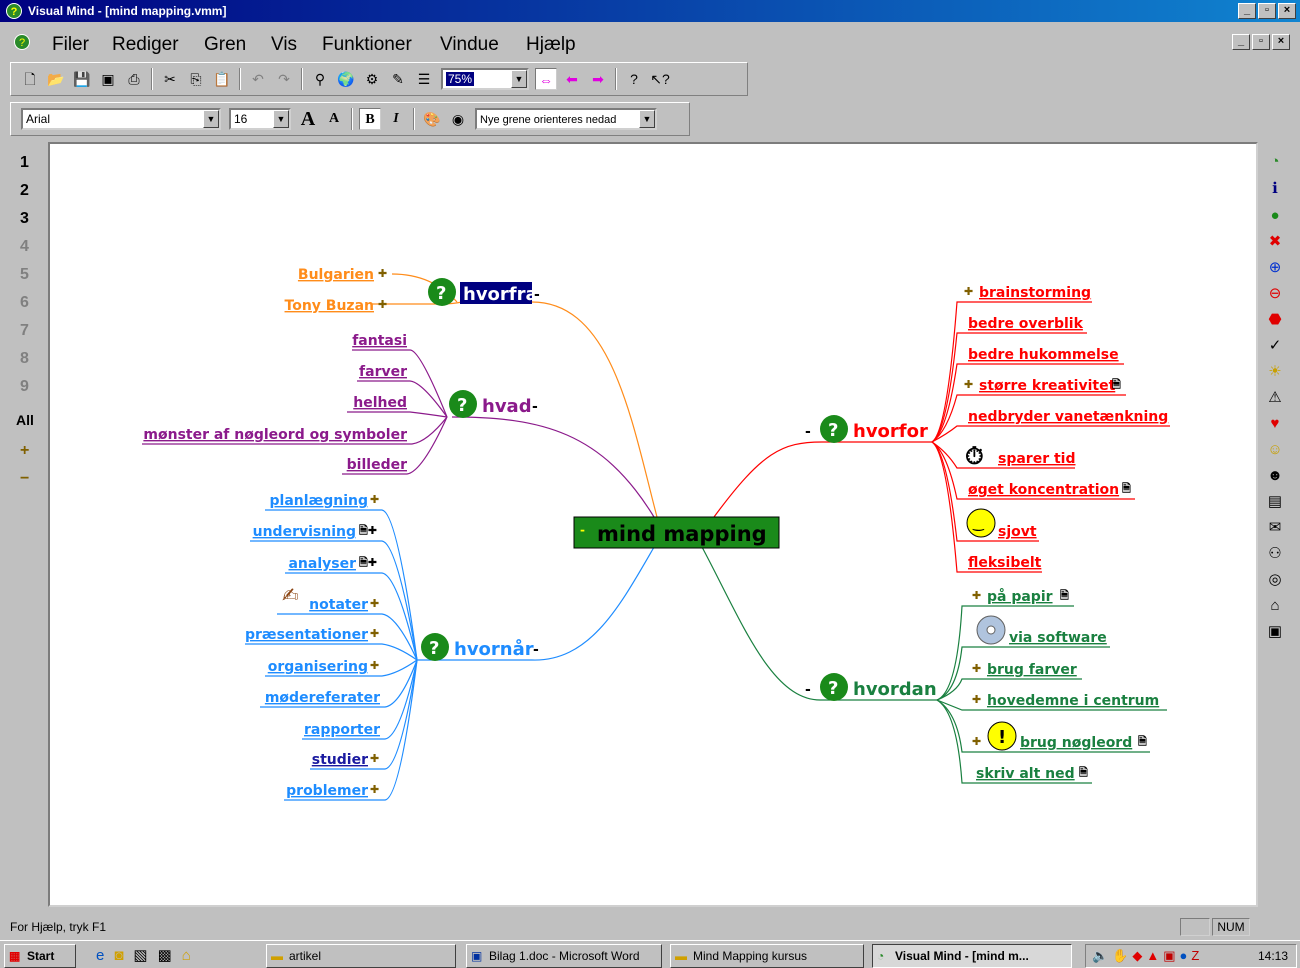 The height and width of the screenshot is (968, 1300). What do you see at coordinates (1025, 774) in the screenshot?
I see `node-skriv-alt-ned: skriv alt ned` at bounding box center [1025, 774].